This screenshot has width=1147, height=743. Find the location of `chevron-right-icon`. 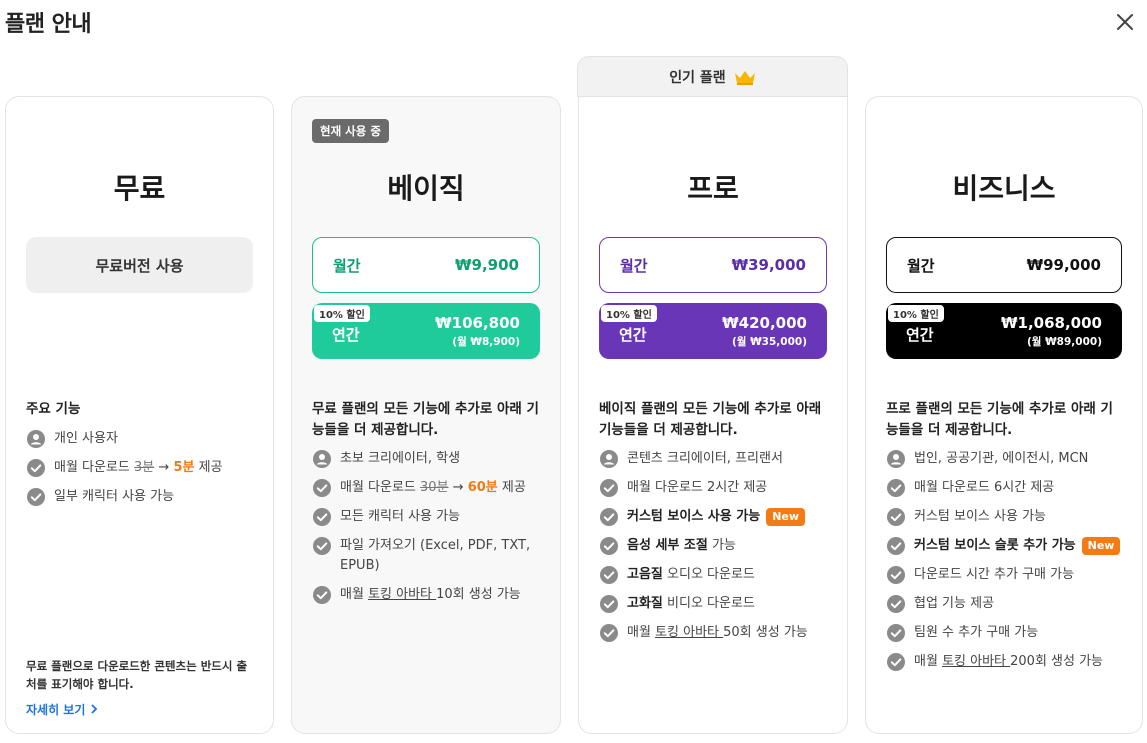

chevron-right-icon is located at coordinates (93, 709).